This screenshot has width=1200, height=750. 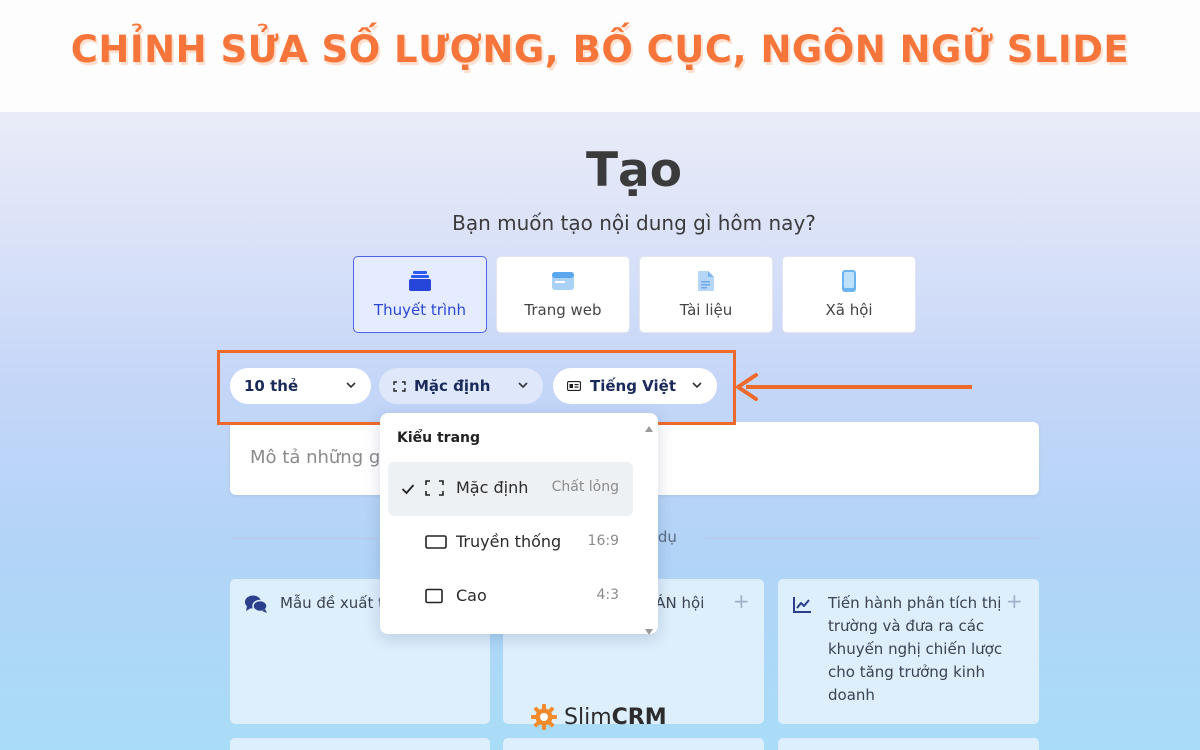 I want to click on dropdown-item-meta: 16:9, so click(x=603, y=541).